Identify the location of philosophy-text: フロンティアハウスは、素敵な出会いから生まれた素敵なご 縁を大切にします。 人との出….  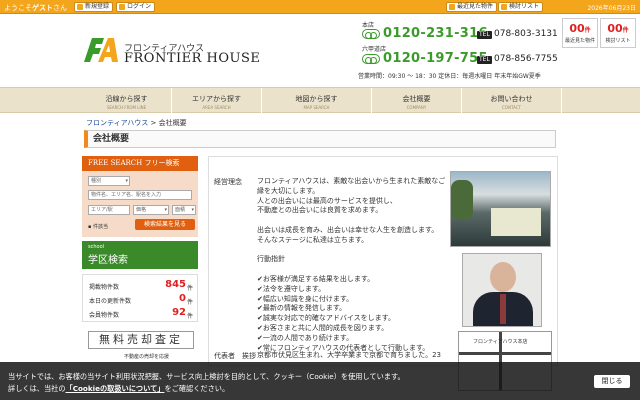
(352, 265).